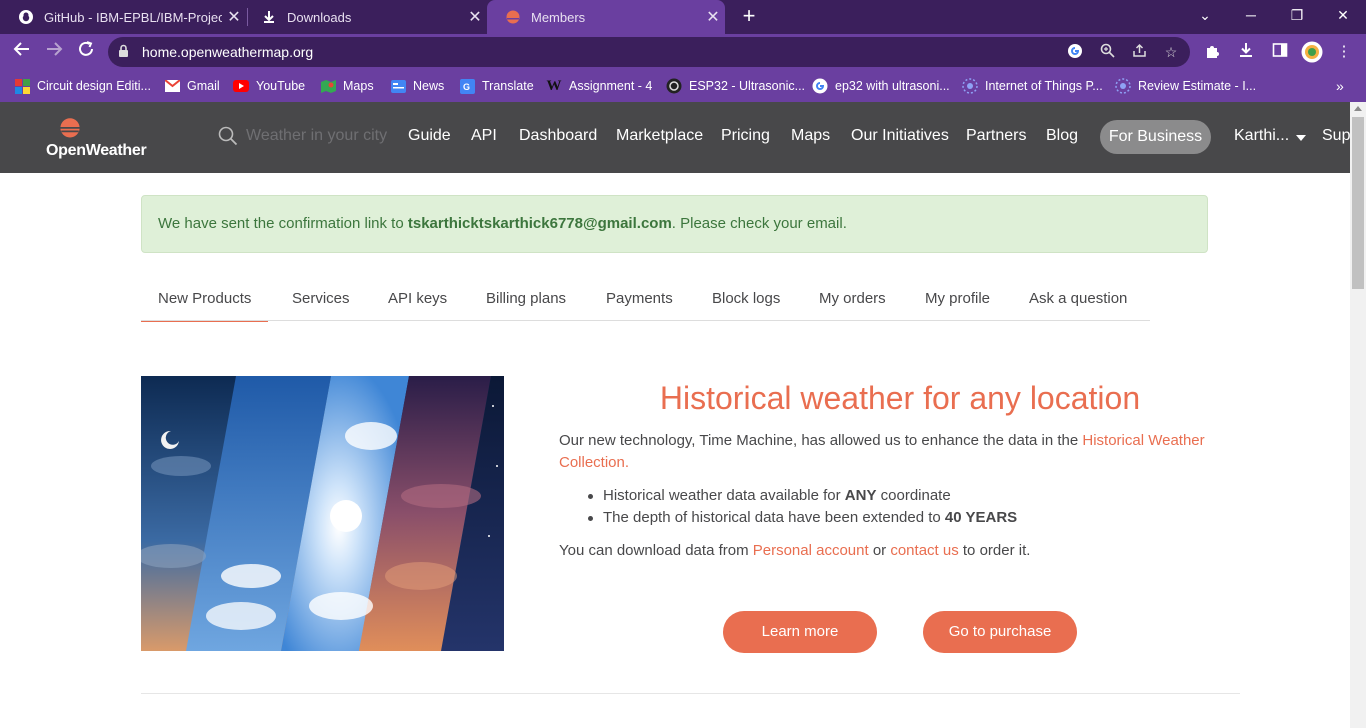 The image size is (1366, 728). What do you see at coordinates (1336, 136) in the screenshot?
I see `nav-support: Sup` at bounding box center [1336, 136].